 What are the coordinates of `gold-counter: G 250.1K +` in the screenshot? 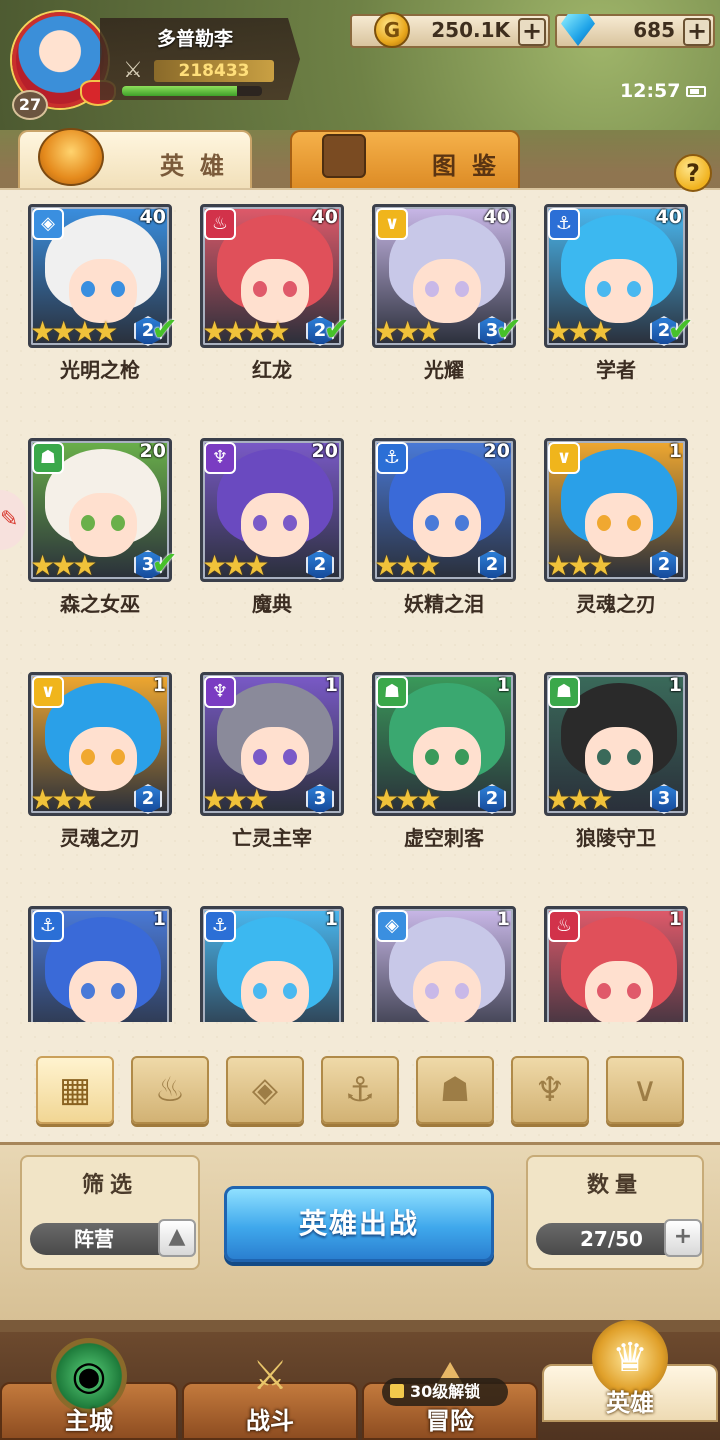 It's located at (450, 30).